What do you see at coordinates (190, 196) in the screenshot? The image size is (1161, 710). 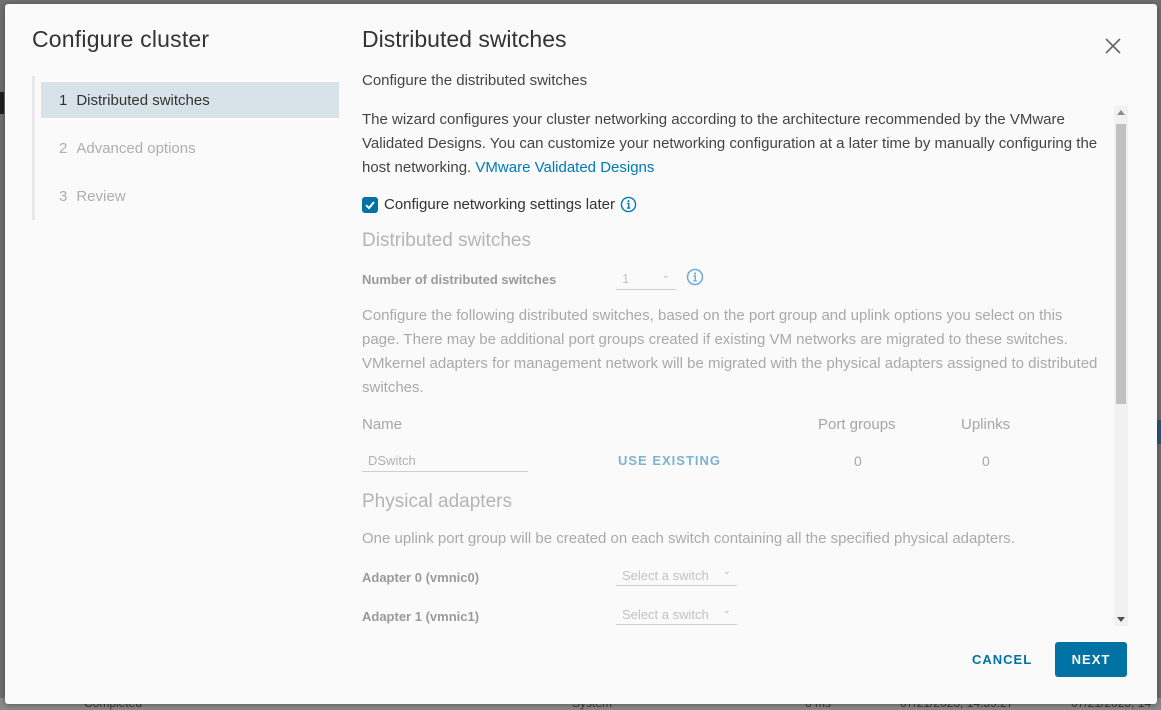 I see `step-review: 3 Review` at bounding box center [190, 196].